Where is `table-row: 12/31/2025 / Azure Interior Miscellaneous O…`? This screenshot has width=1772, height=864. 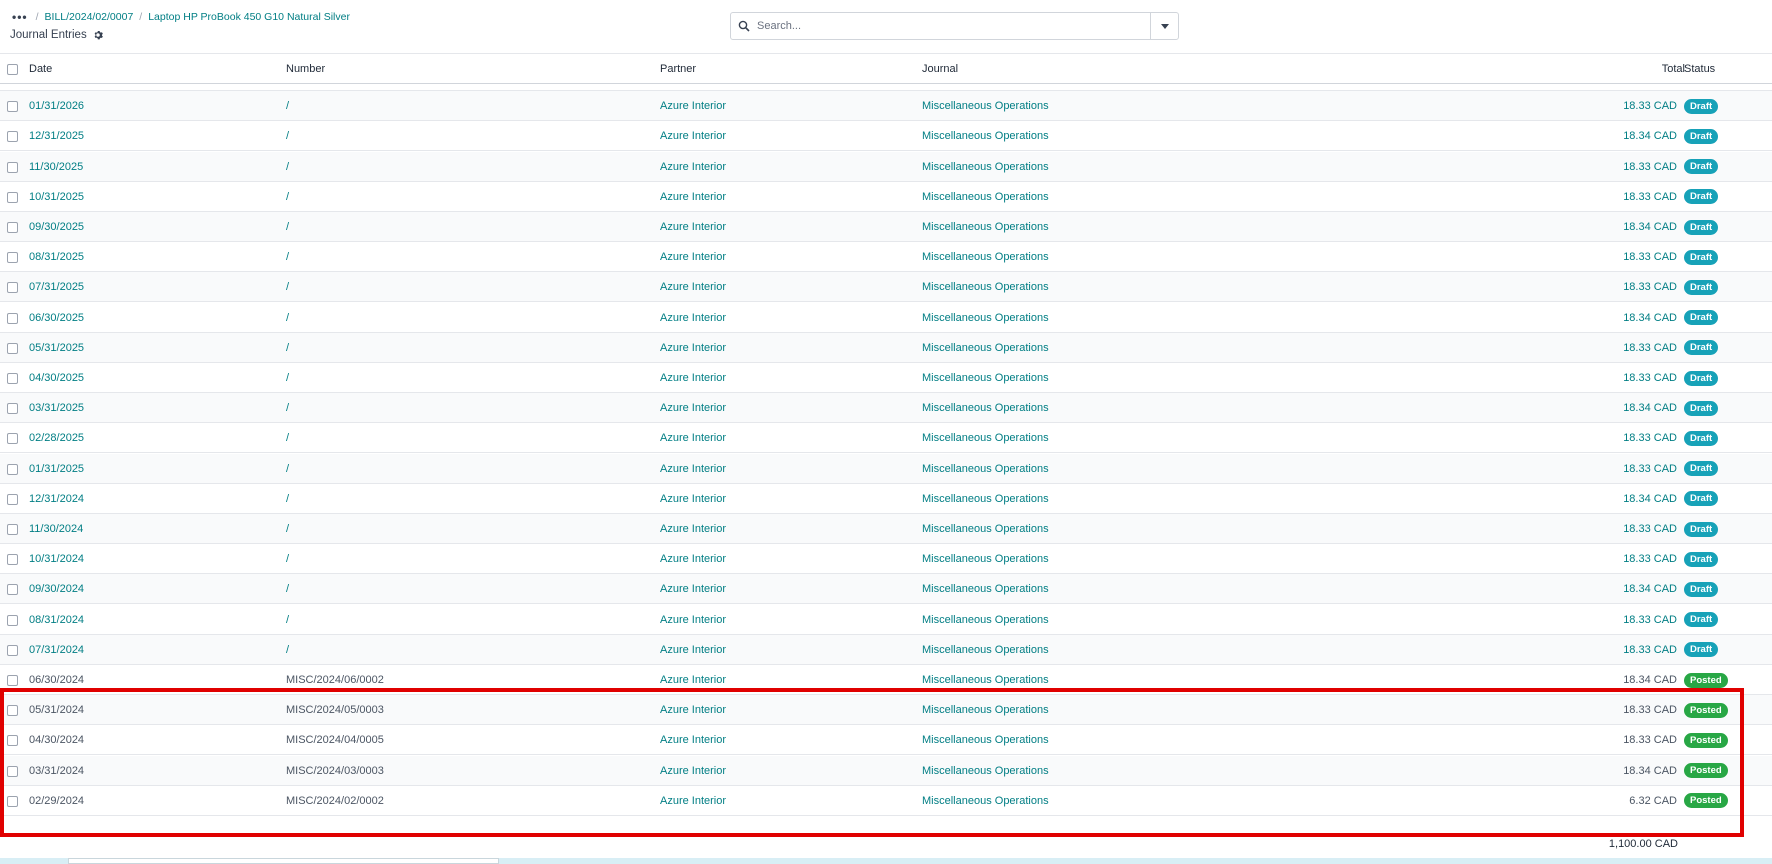
table-row: 12/31/2025 / Azure Interior Miscellaneous O… is located at coordinates (886, 136).